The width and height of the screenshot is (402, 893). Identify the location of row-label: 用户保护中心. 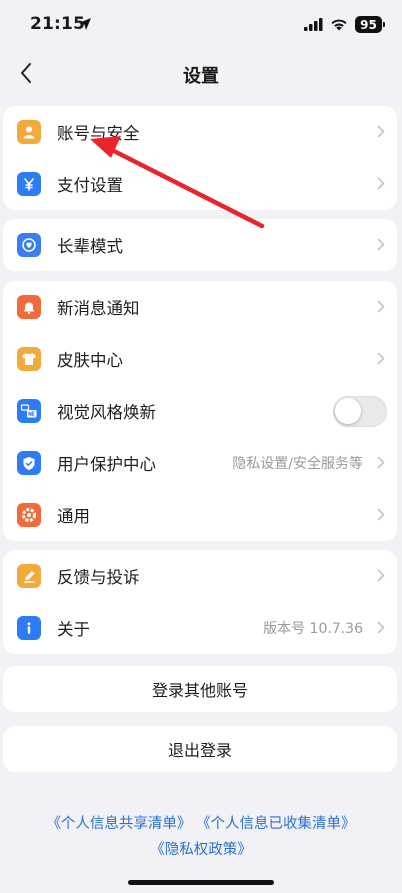
(106, 464).